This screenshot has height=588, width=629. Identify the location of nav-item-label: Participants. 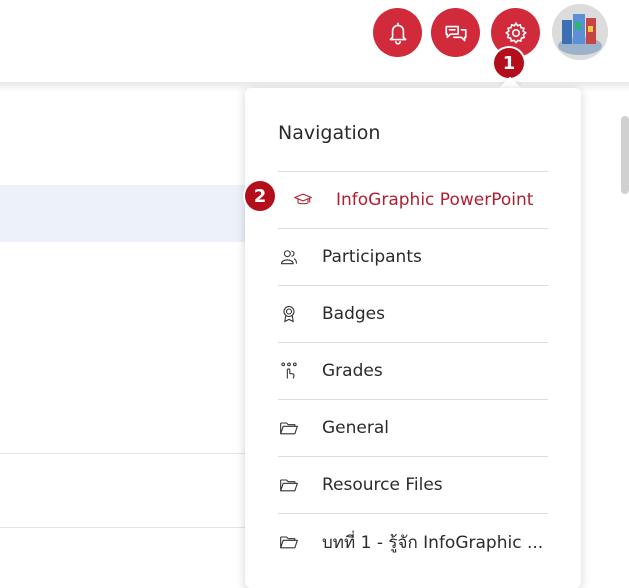
(372, 257).